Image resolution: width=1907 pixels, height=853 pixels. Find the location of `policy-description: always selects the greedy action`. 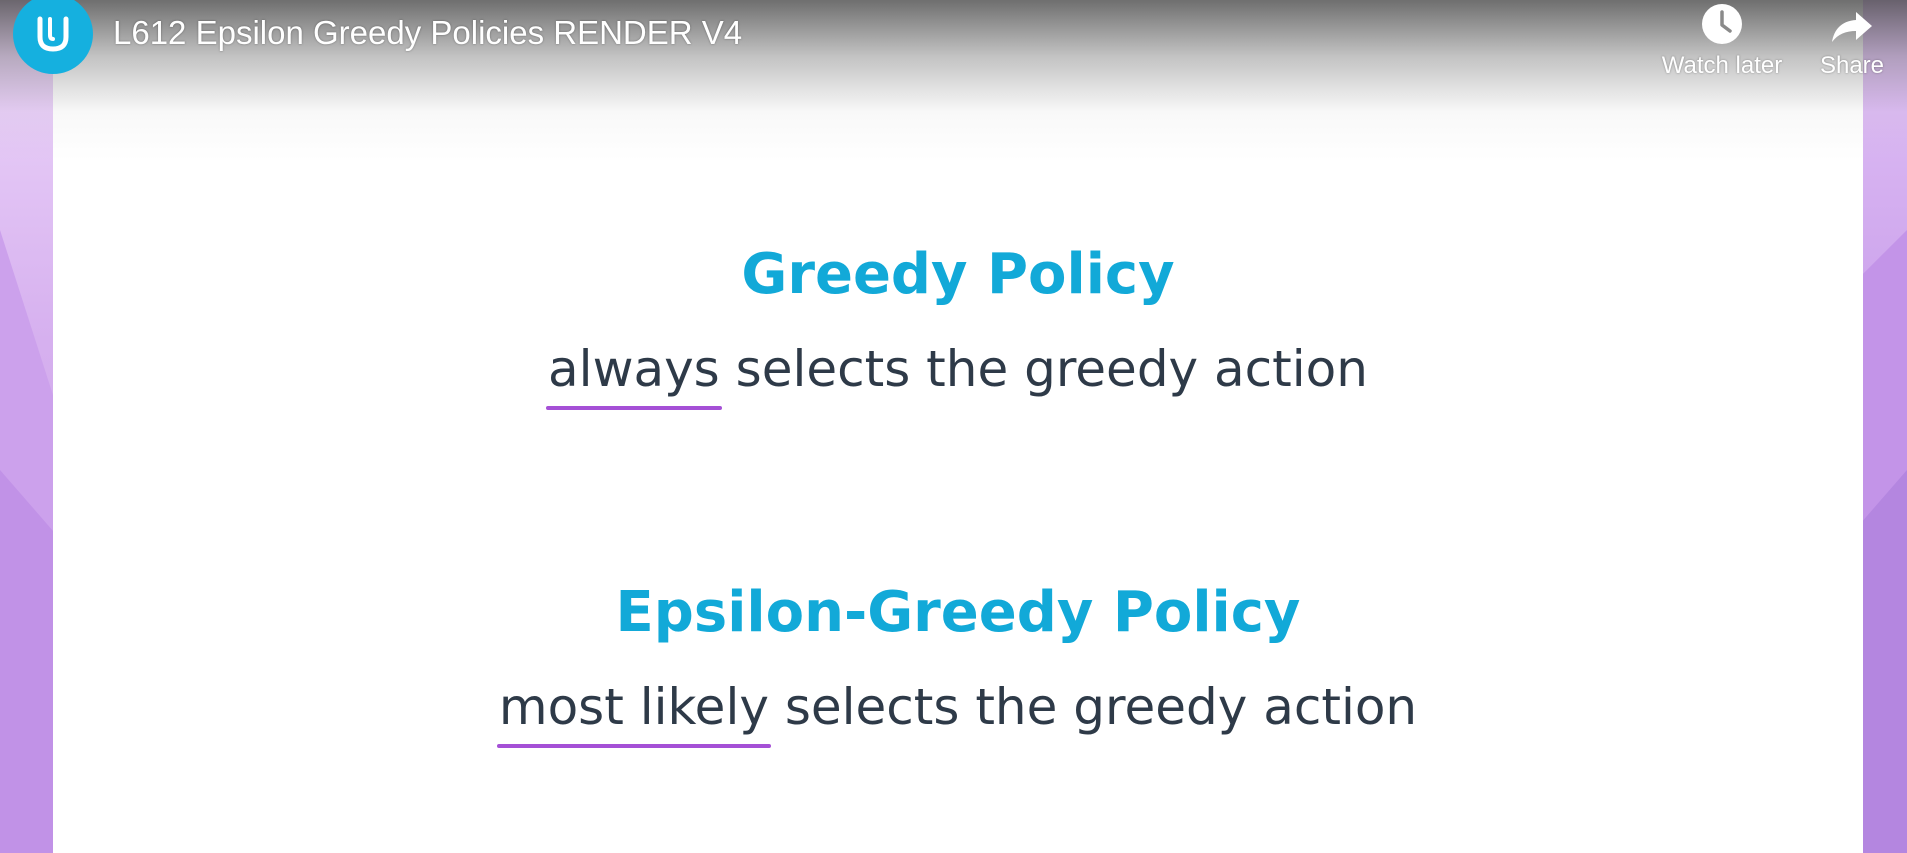

policy-description: always selects the greedy action is located at coordinates (958, 374).